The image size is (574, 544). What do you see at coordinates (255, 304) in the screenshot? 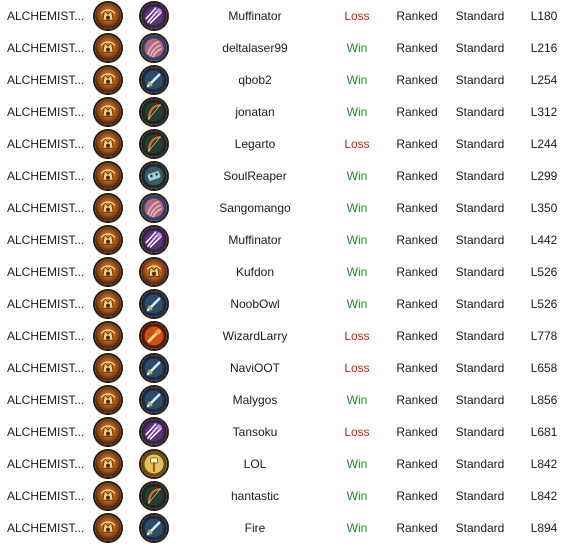
I see `opponent-name: NoobOwl` at bounding box center [255, 304].